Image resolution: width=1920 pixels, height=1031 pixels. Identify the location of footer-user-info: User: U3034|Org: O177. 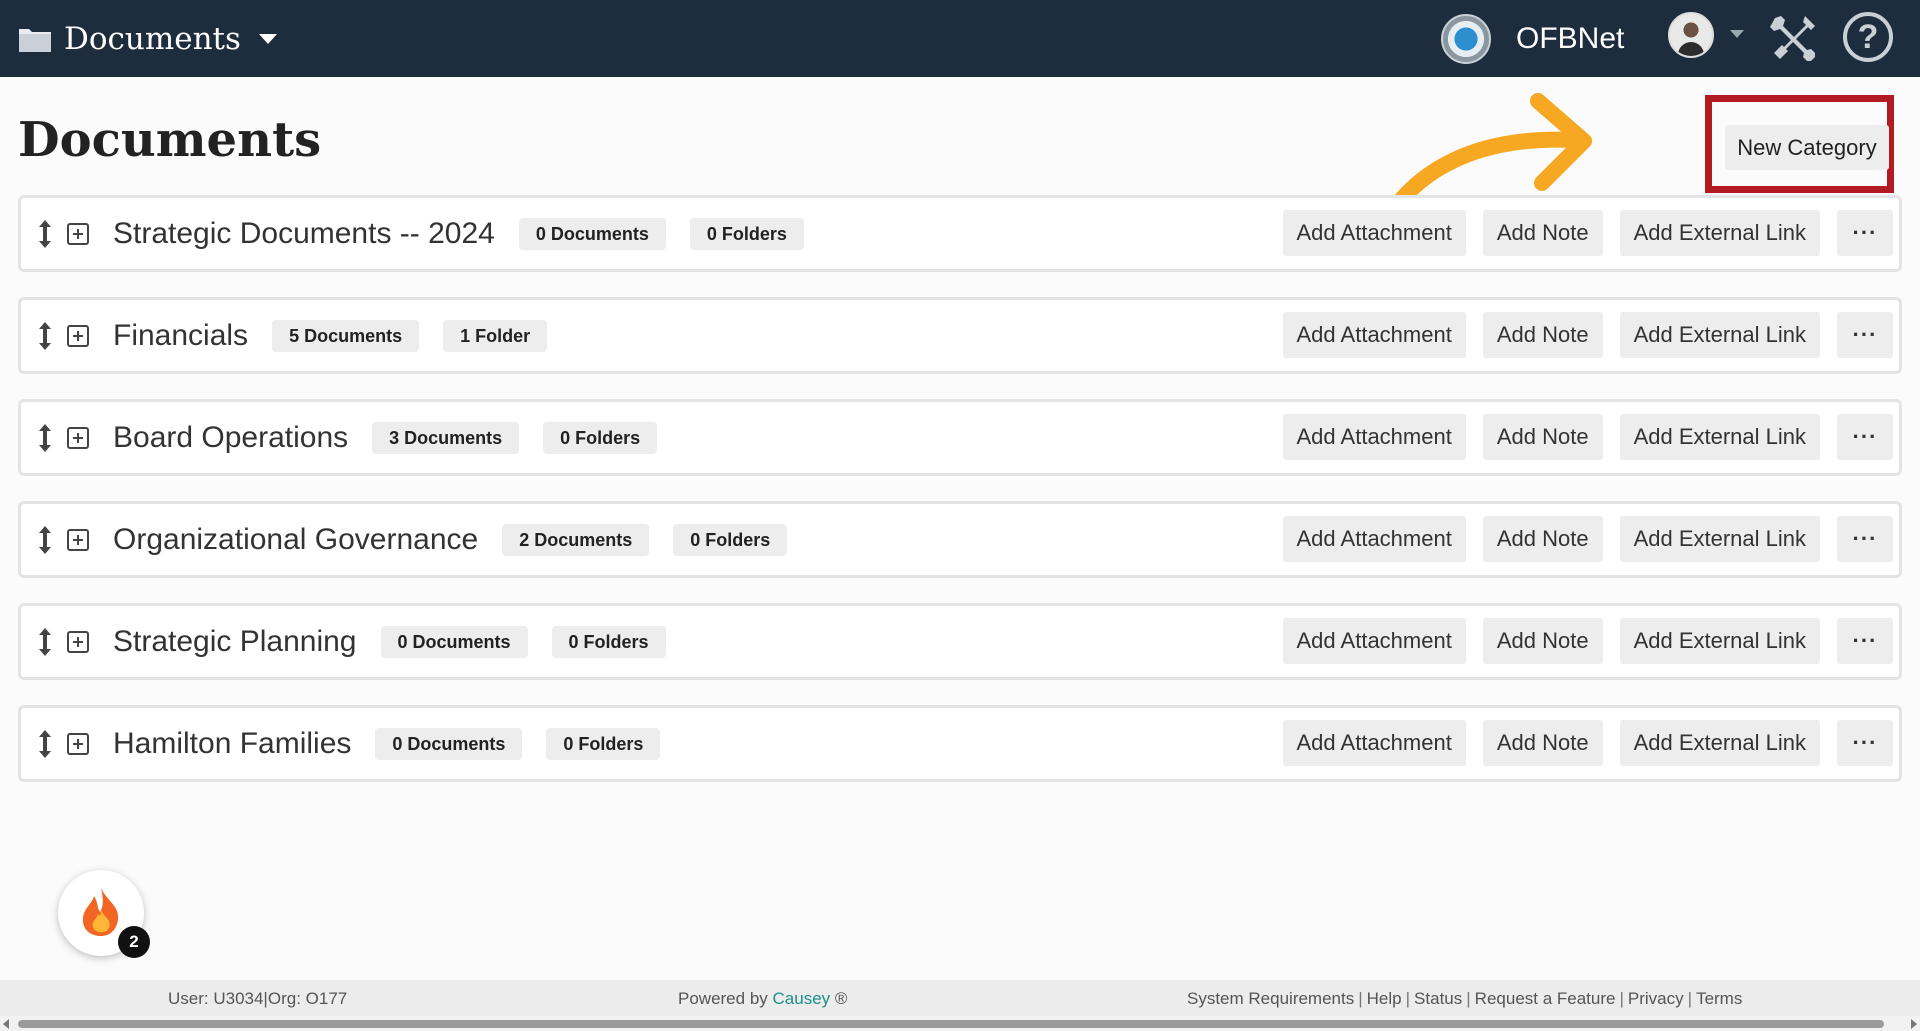
(258, 998).